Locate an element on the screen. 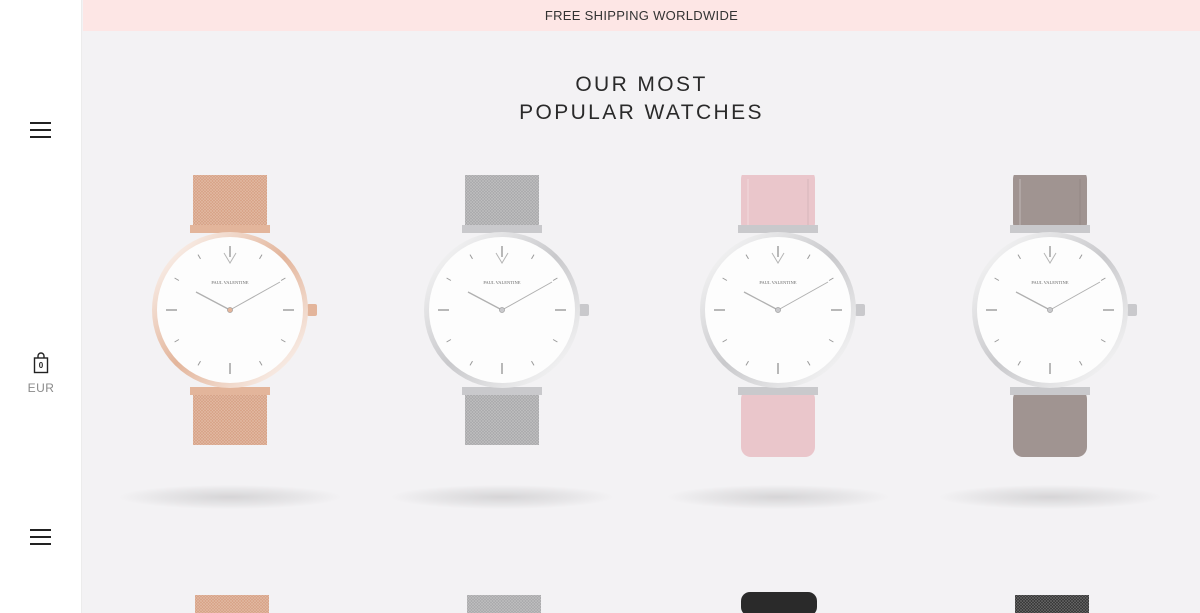 This screenshot has width=1200, height=613. cart-button: 0 EUR is located at coordinates (41, 374).